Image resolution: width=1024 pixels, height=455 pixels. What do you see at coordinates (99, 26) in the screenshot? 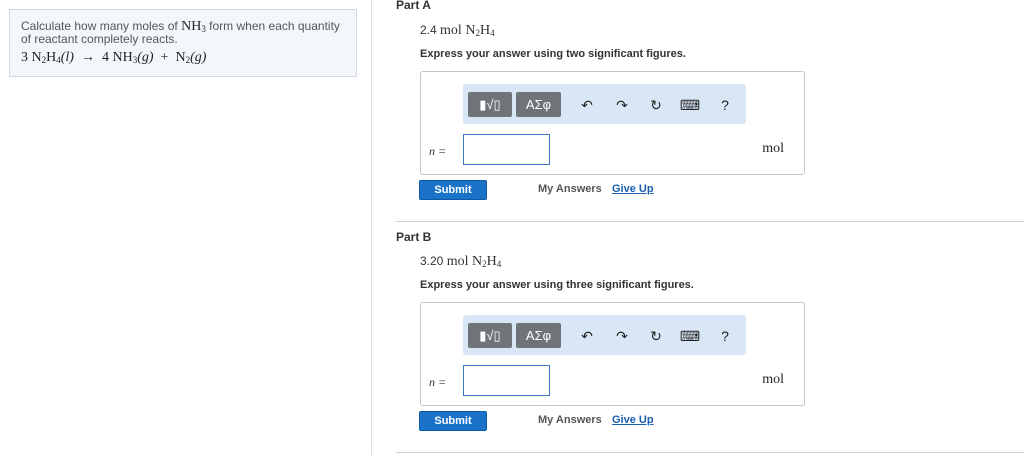
I see `problem-text-start: Calculate how many moles of` at bounding box center [99, 26].